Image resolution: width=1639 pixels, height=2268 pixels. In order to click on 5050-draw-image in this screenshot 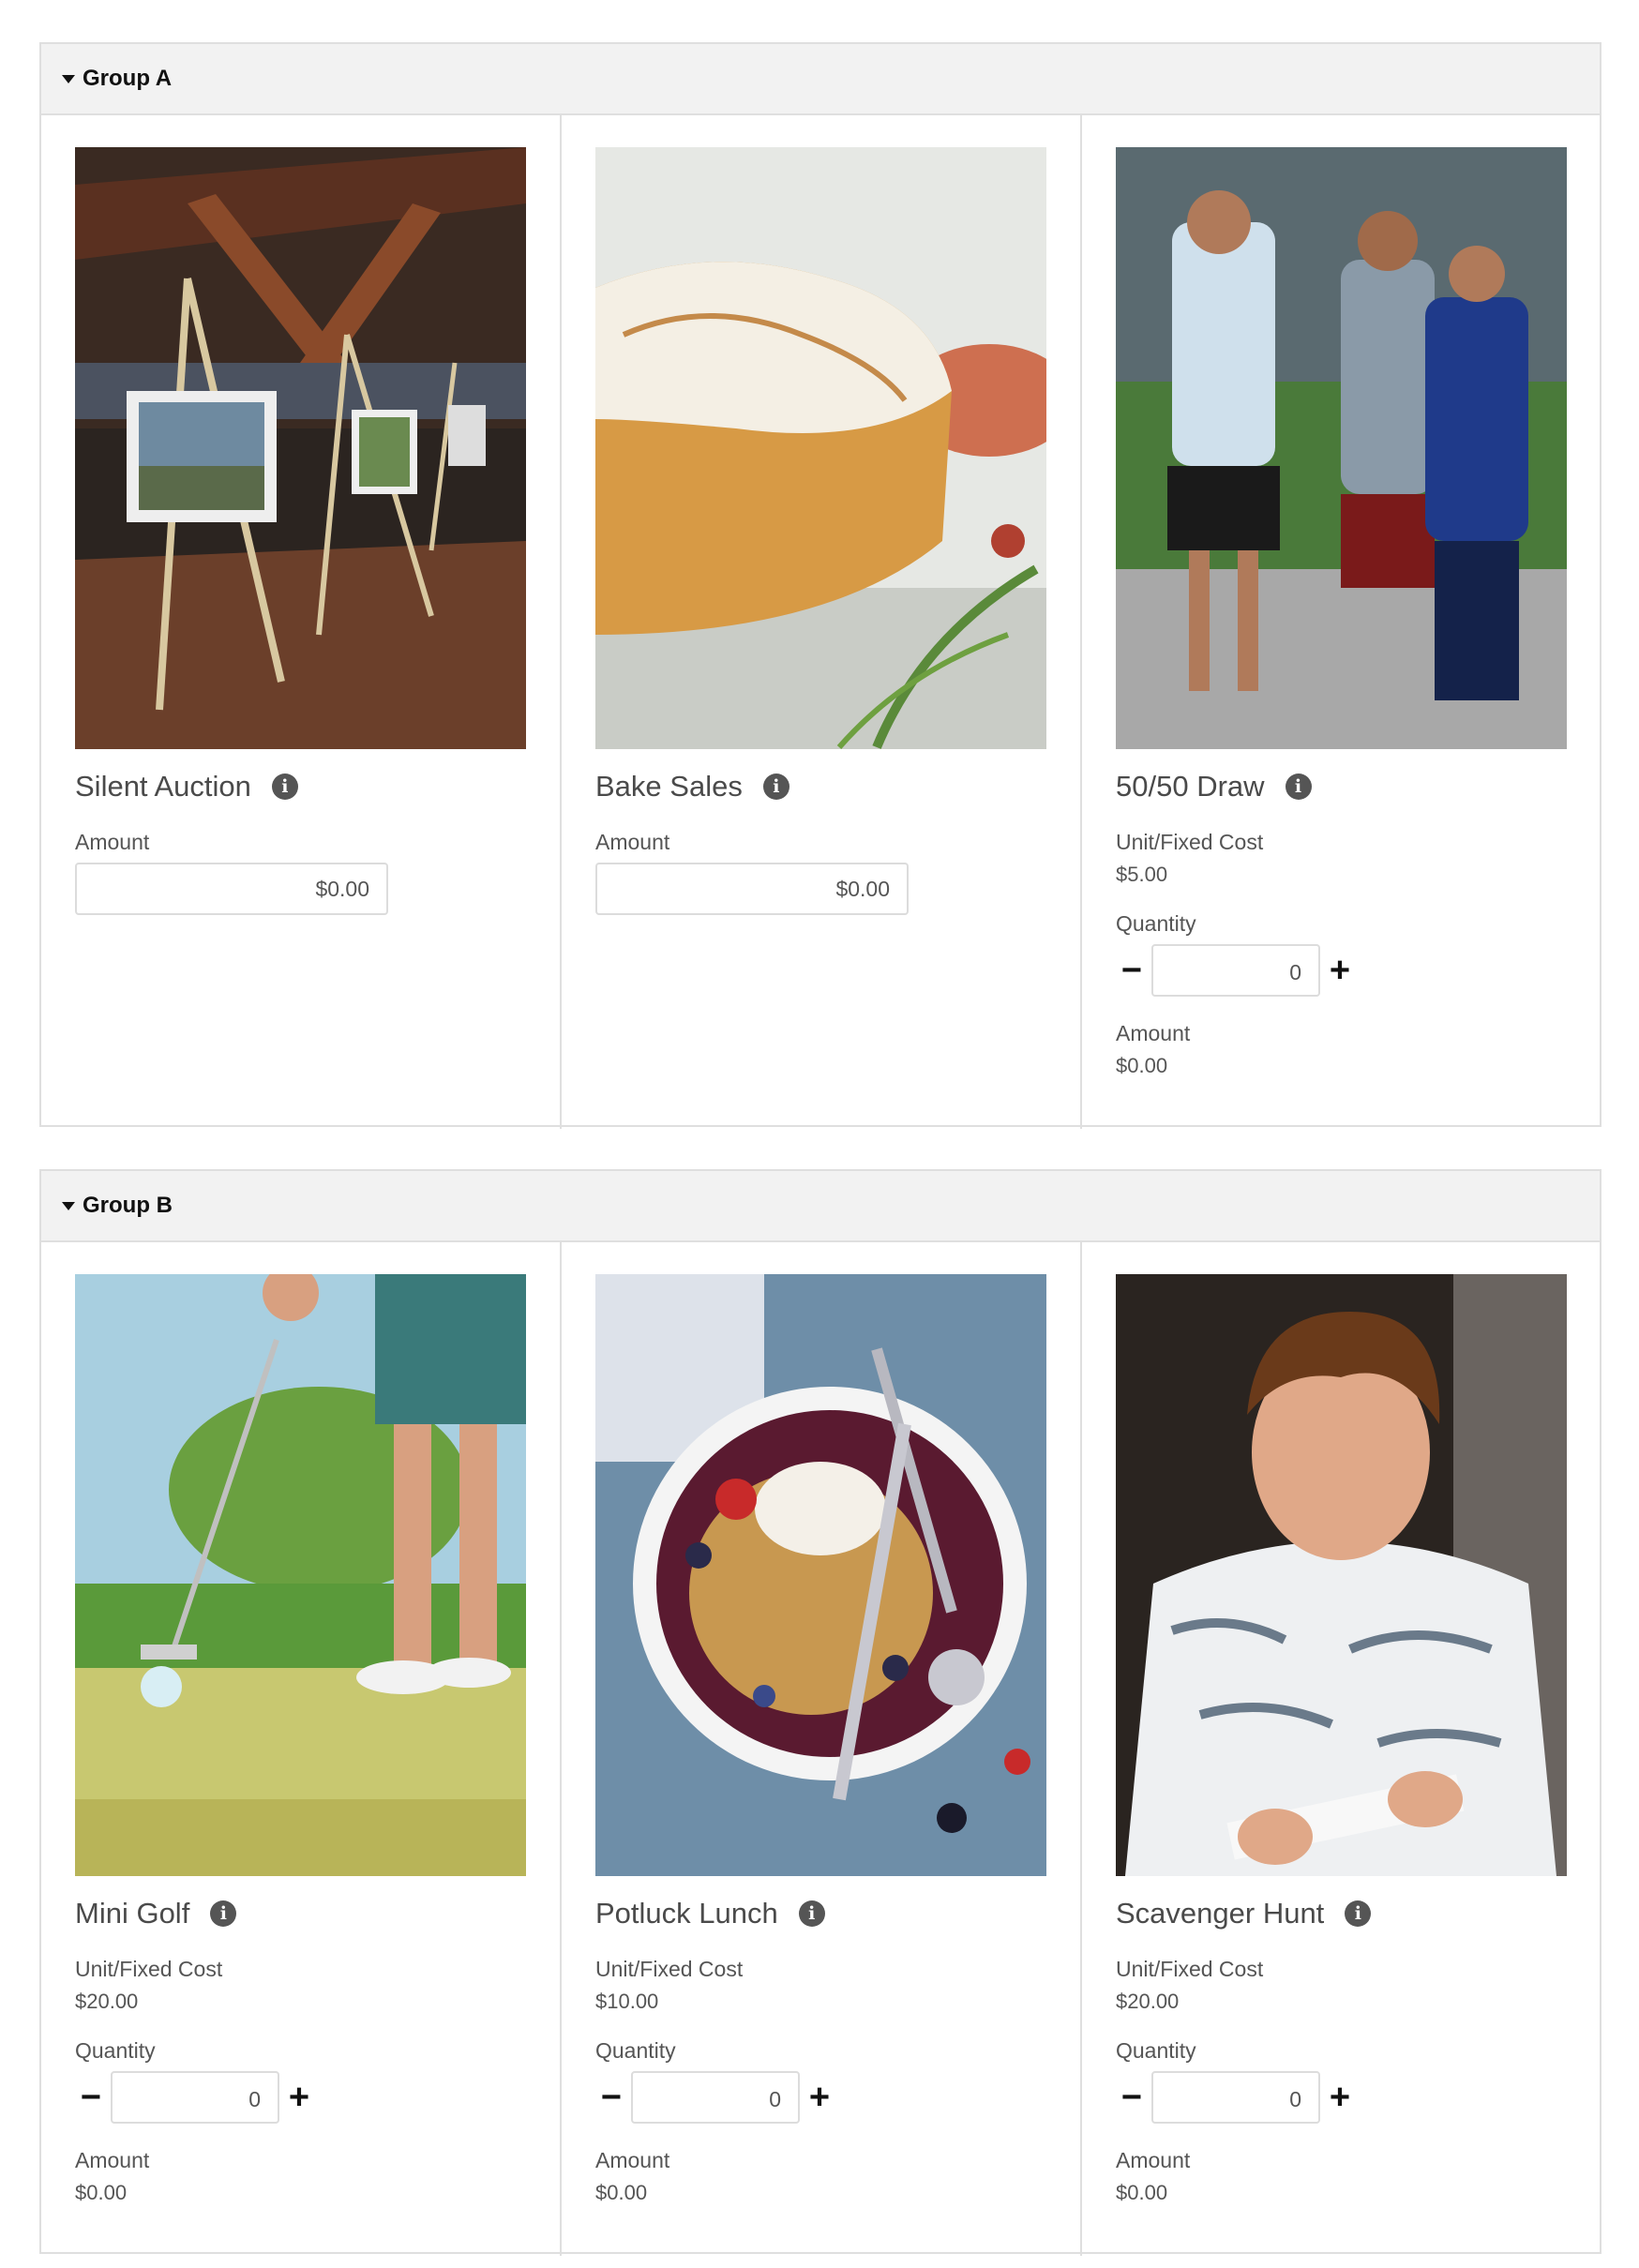, I will do `click(1341, 448)`.